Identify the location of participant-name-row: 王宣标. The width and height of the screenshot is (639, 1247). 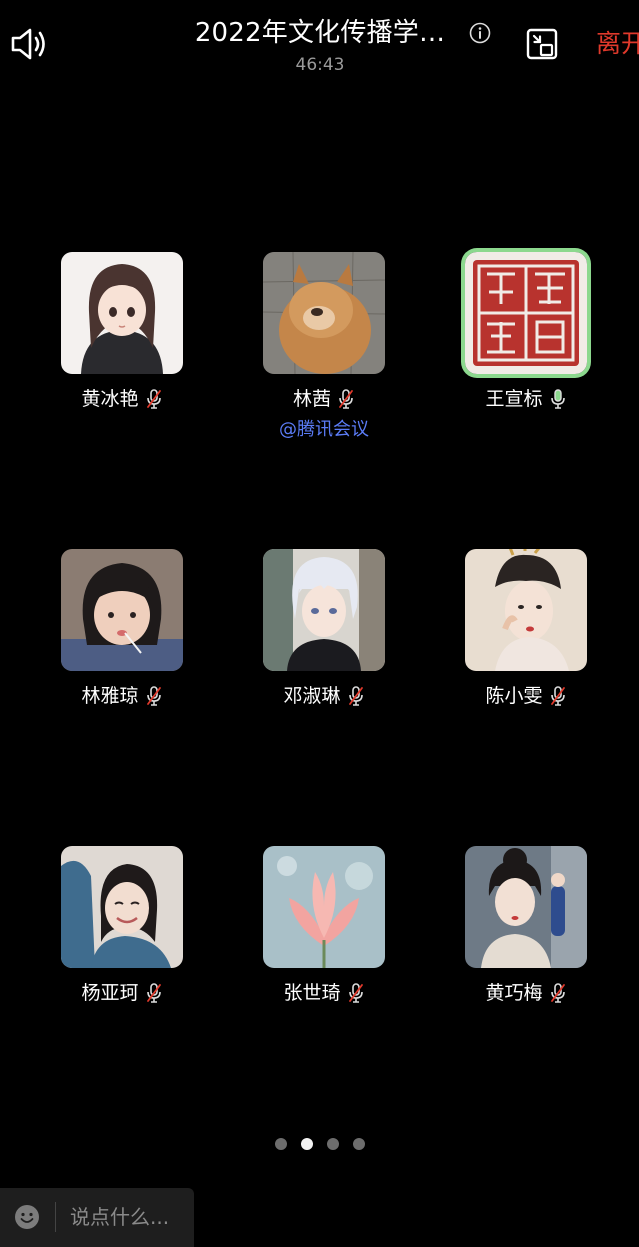
(526, 399).